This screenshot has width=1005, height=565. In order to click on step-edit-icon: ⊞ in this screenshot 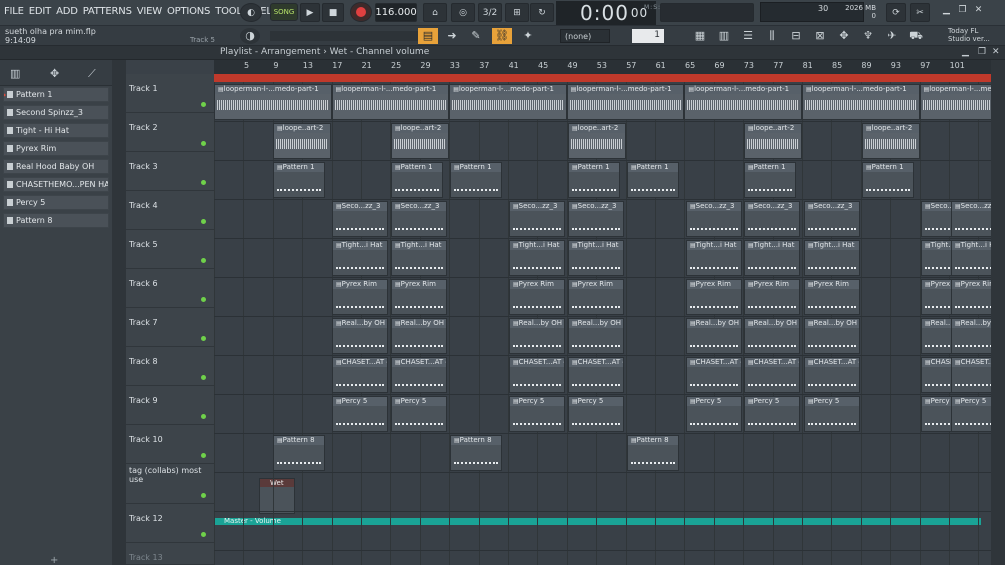, I will do `click(517, 12)`.